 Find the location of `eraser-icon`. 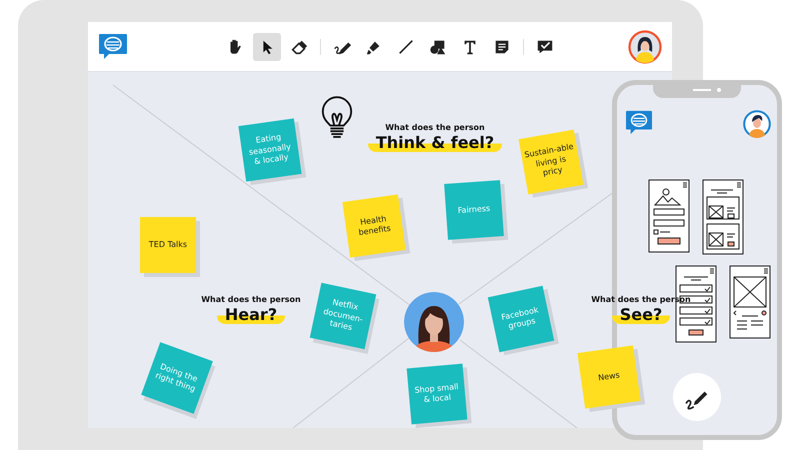

eraser-icon is located at coordinates (299, 47).